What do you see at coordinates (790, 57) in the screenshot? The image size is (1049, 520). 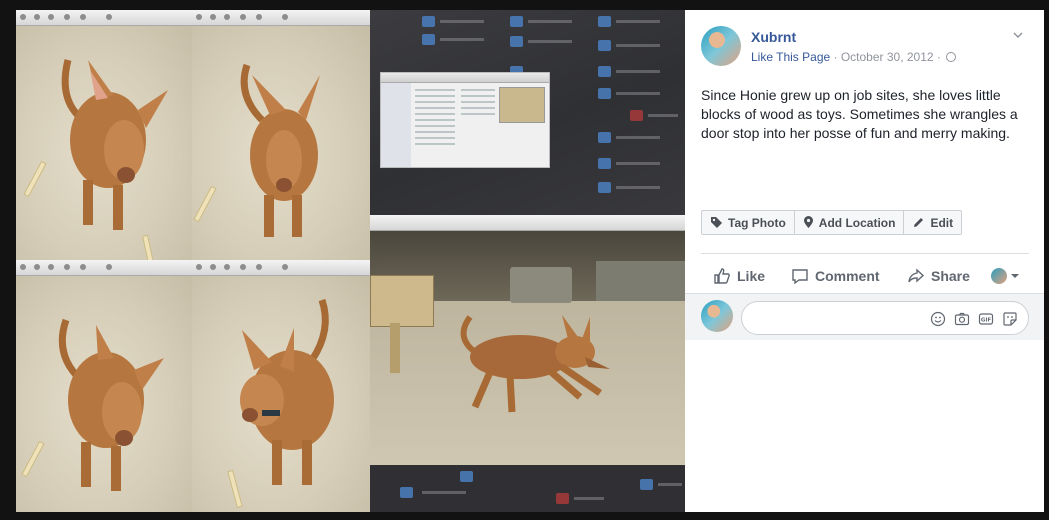 I see `like-page-link: Like This Page` at bounding box center [790, 57].